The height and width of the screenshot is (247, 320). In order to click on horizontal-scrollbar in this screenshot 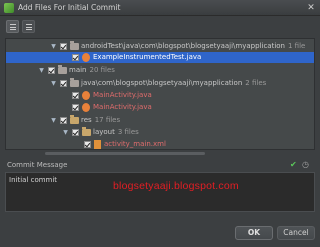, I will do `click(160, 153)`.